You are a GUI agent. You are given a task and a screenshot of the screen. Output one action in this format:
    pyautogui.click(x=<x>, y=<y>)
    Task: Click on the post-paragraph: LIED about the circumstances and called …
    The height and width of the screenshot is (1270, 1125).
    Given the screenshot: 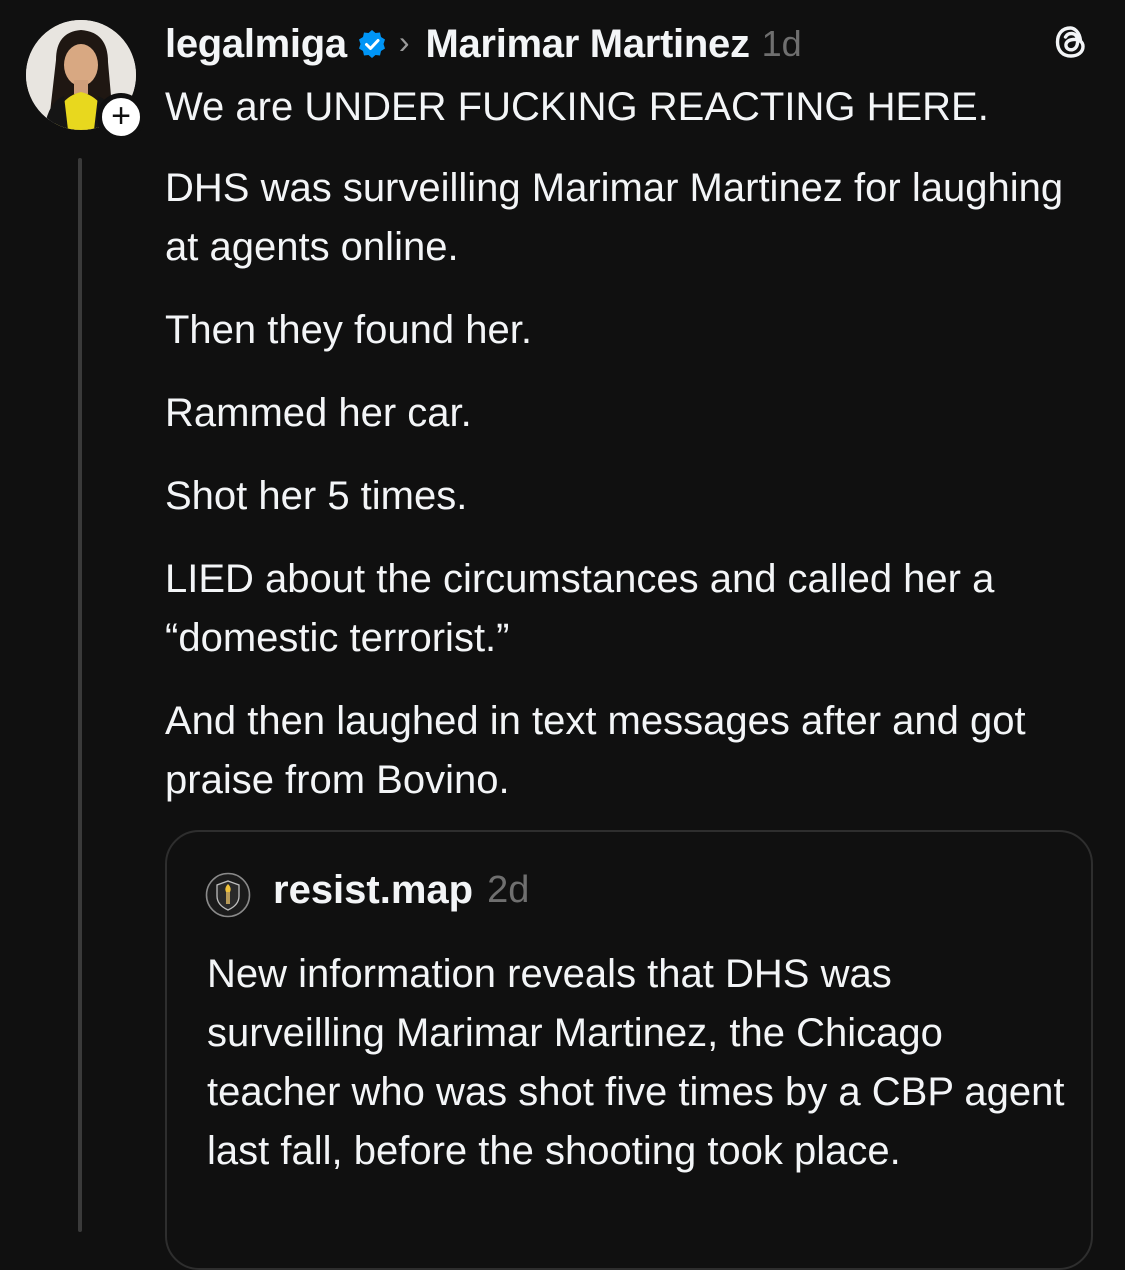 What is the action you would take?
    pyautogui.click(x=580, y=608)
    